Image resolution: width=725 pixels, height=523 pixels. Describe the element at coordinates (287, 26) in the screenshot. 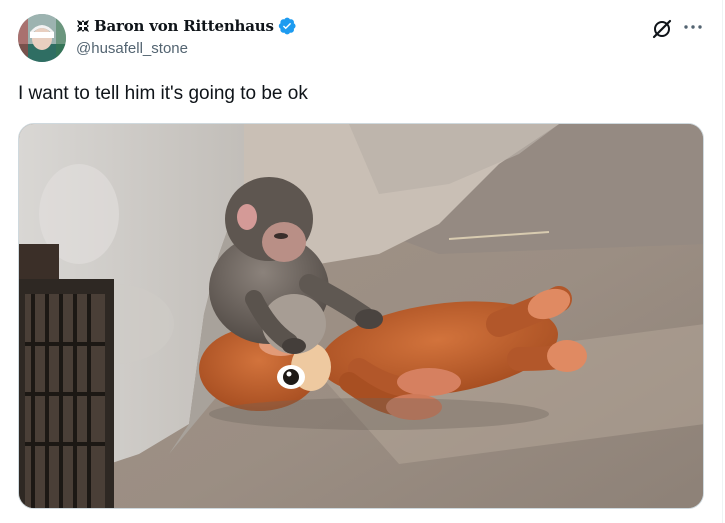

I see `verified-badge-icon` at that location.